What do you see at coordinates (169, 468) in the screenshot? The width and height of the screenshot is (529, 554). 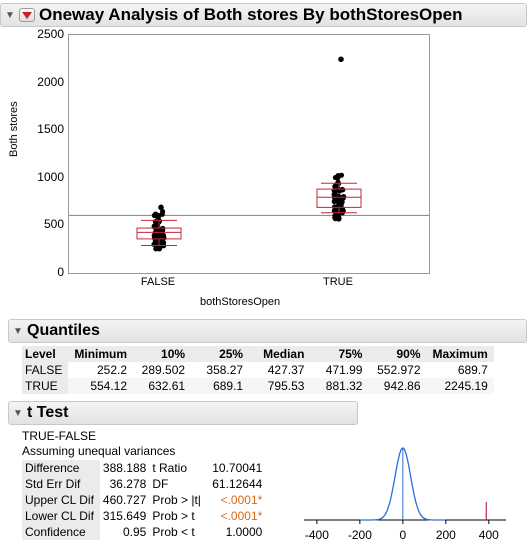 I see `stat-label: t Ratio` at bounding box center [169, 468].